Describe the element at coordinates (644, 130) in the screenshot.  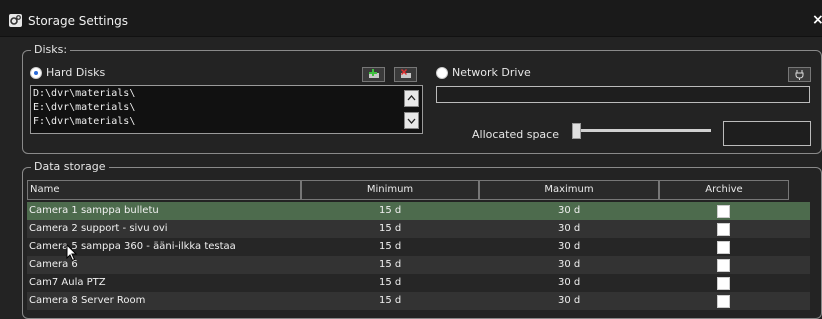
I see `allocated-space-slider-track` at that location.